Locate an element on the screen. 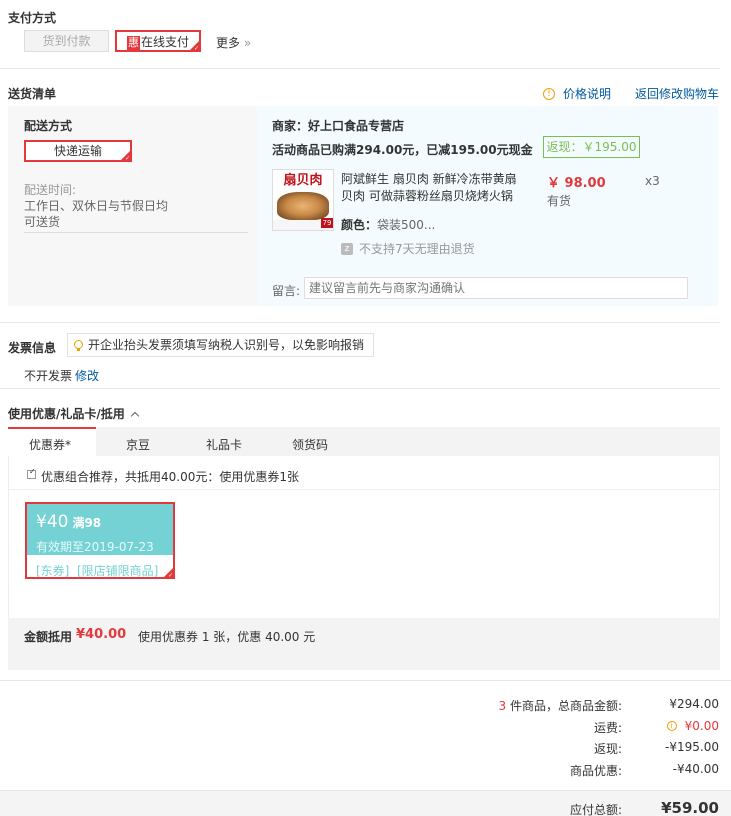  product-stock: 有货 is located at coordinates (559, 201).